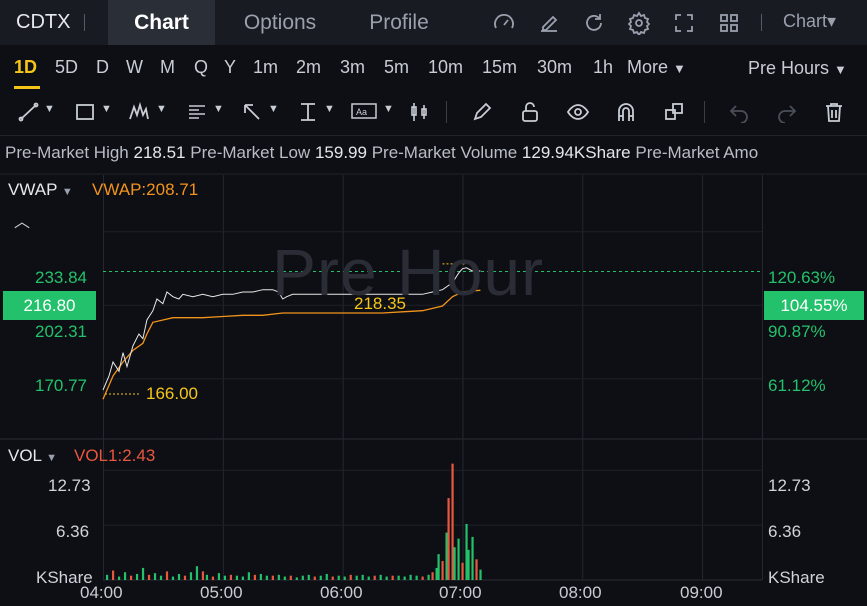  I want to click on vol-indicator-name: VOL, so click(25, 455).